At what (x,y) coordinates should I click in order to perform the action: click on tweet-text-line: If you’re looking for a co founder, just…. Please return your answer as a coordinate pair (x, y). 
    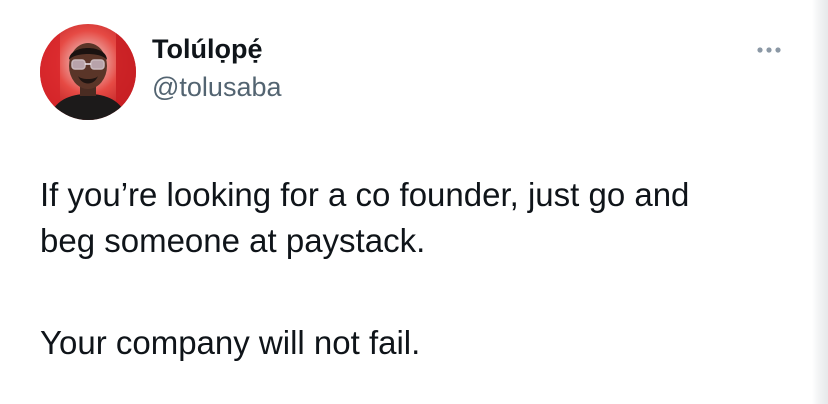
    Looking at the image, I should click on (365, 194).